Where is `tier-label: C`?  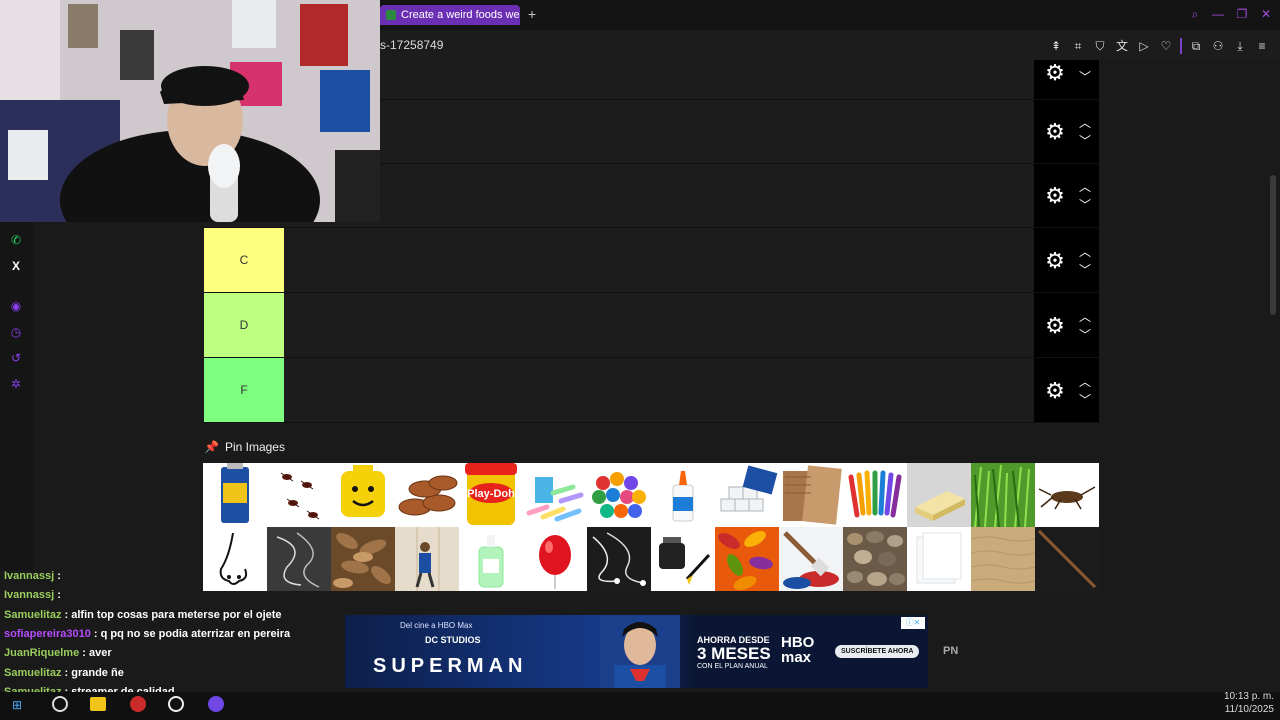 tier-label: C is located at coordinates (244, 260).